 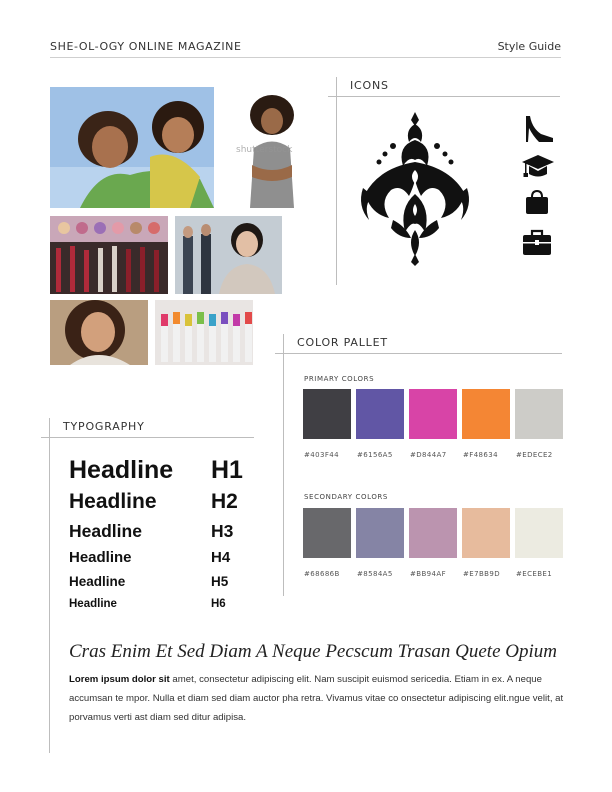 I want to click on primary-hex-2: #6156A5, so click(x=375, y=455).